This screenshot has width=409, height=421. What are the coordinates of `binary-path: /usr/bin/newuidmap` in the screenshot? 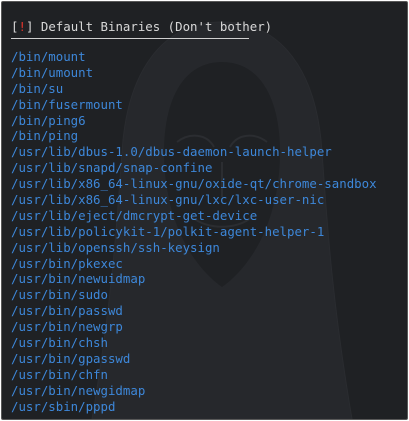 It's located at (78, 279).